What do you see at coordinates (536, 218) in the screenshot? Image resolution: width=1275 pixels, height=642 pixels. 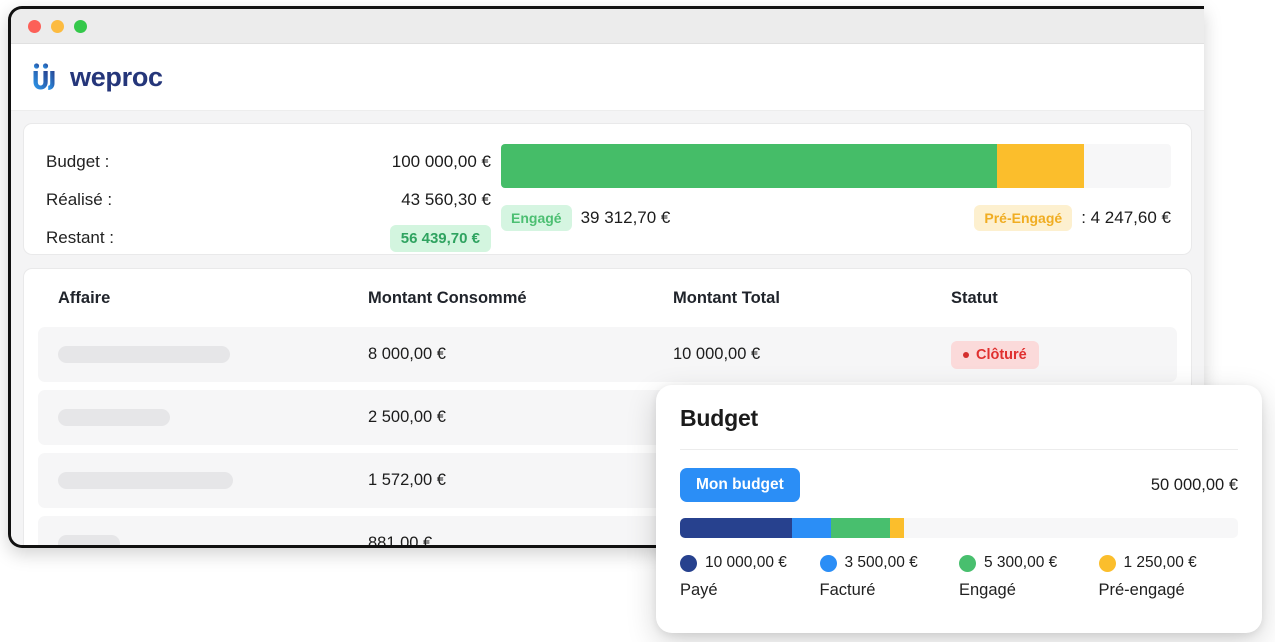 I see `engage-badge: Engagé` at bounding box center [536, 218].